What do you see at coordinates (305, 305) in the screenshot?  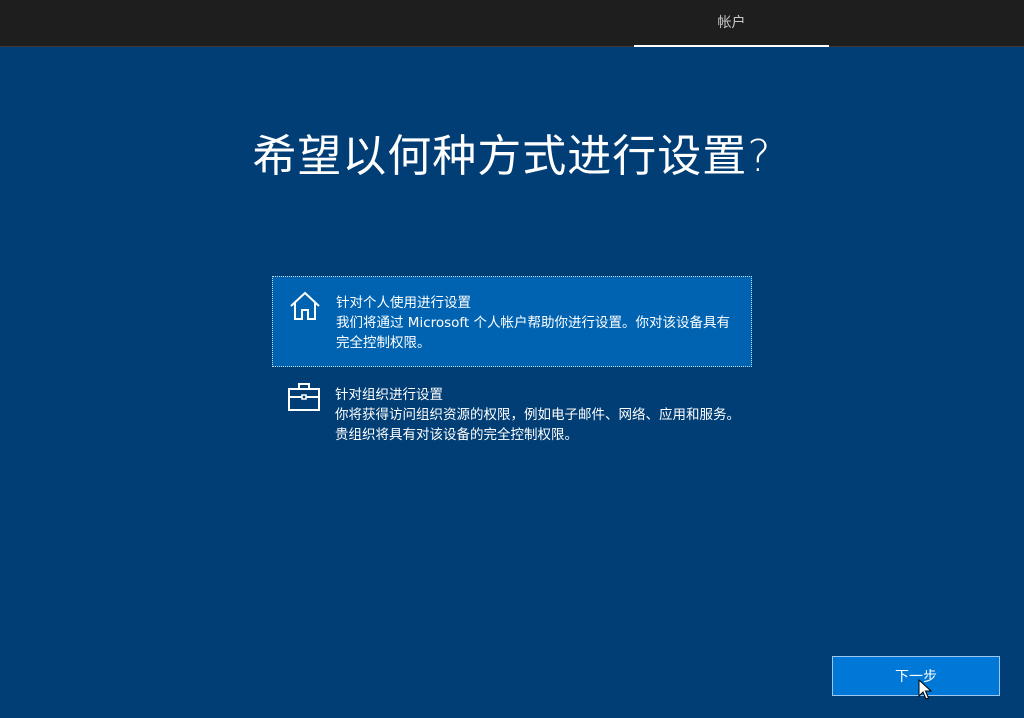 I see `home-icon` at bounding box center [305, 305].